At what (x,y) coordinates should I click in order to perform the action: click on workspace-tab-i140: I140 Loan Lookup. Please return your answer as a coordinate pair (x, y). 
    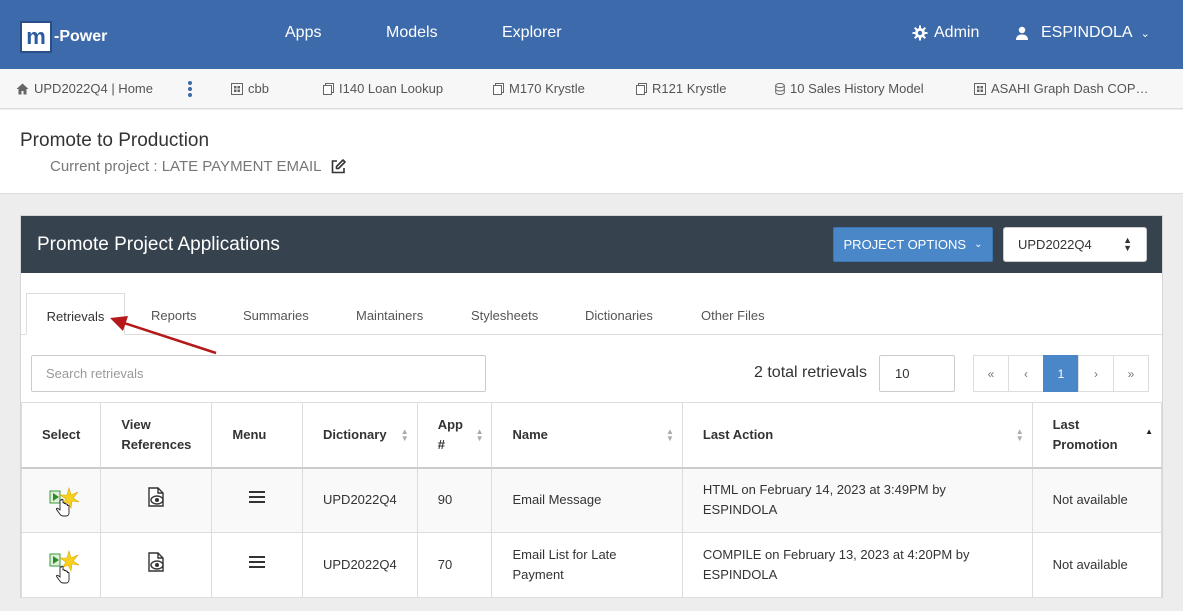
    Looking at the image, I should click on (383, 88).